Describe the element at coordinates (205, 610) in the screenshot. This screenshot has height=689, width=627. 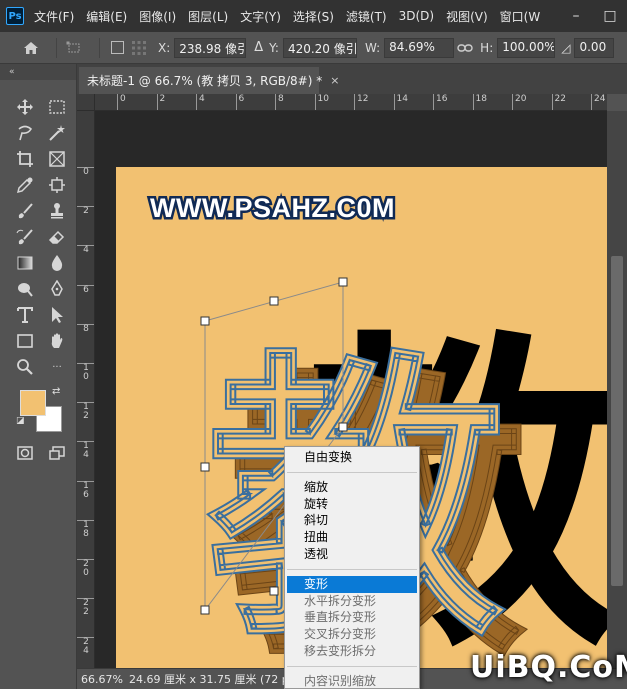
I see `transform-handle-bottom-left` at that location.